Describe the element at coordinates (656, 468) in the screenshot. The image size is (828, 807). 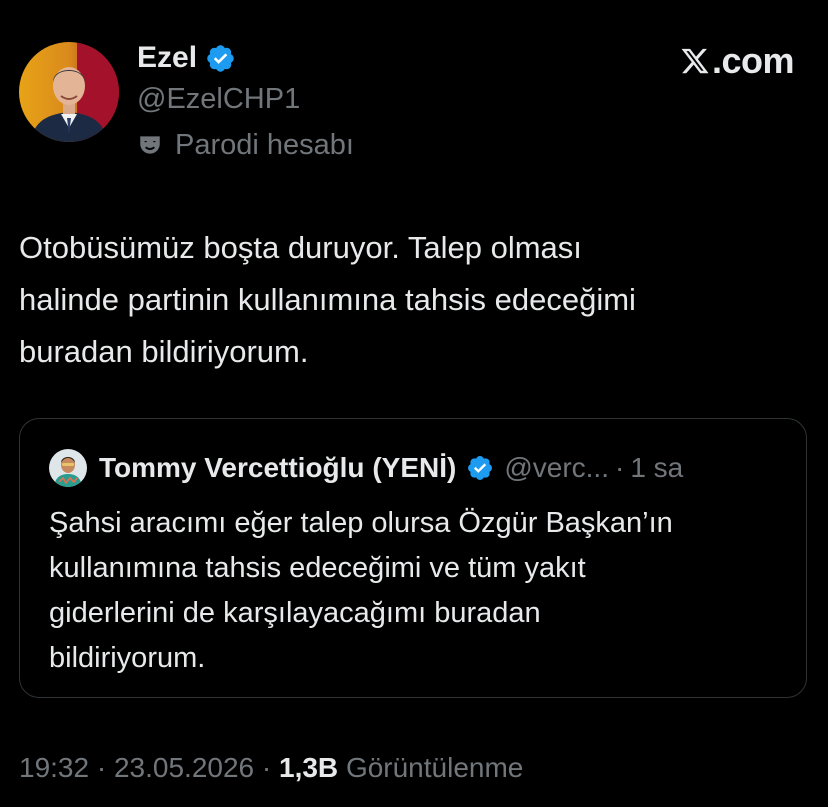
I see `quoted-timestamp: 1 sa` at that location.